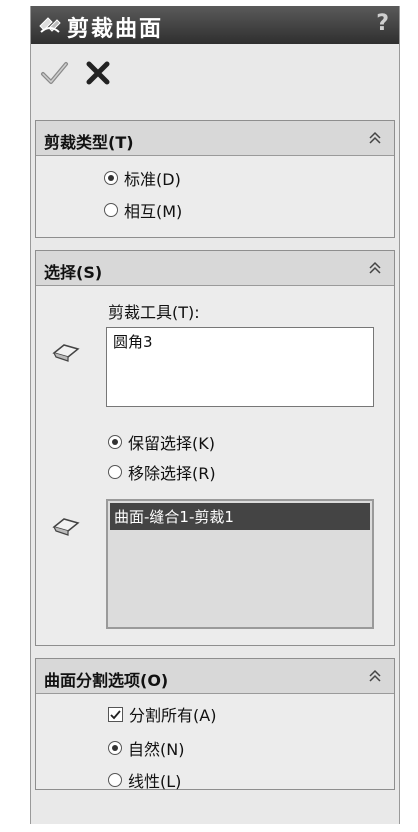 The image size is (418, 832). I want to click on radio-mutual-button, so click(111, 210).